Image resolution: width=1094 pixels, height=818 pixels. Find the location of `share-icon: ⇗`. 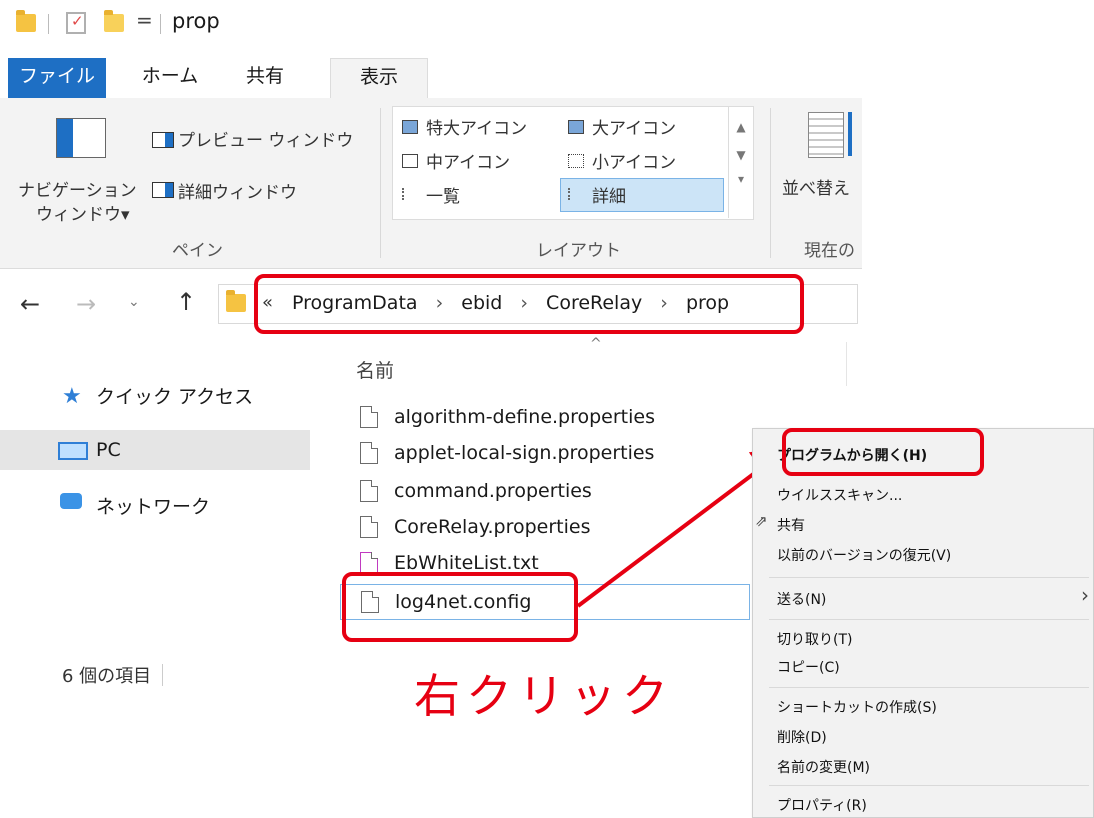

share-icon: ⇗ is located at coordinates (761, 521).